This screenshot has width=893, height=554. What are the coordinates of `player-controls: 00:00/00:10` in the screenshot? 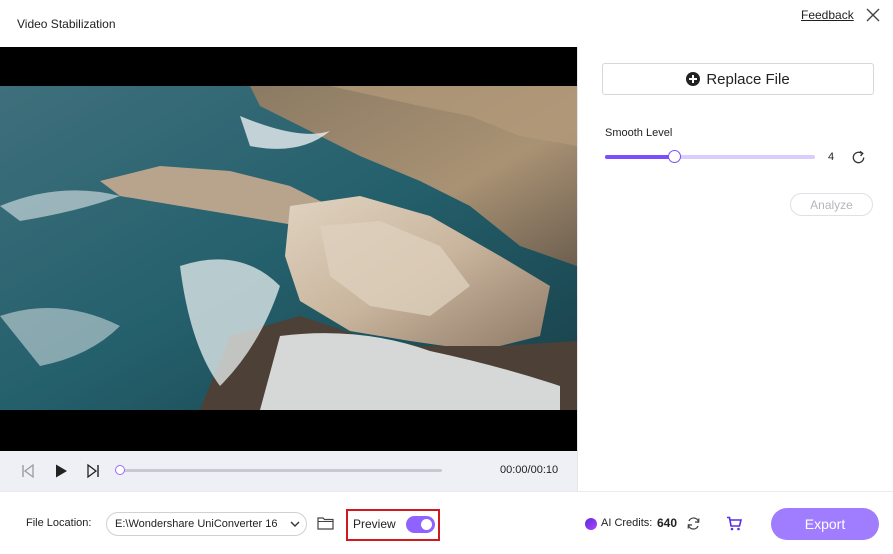 It's located at (288, 471).